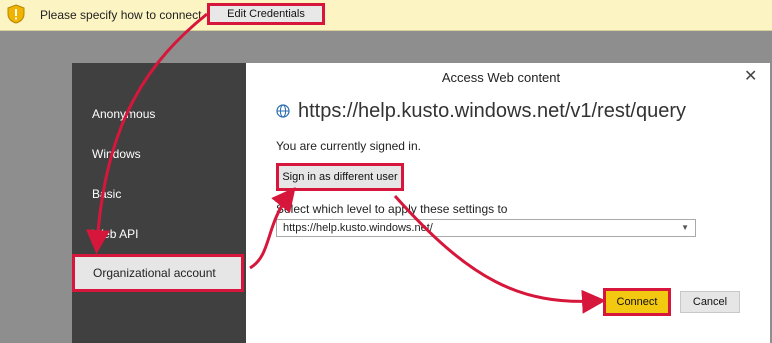 This screenshot has width=772, height=343. What do you see at coordinates (116, 154) in the screenshot?
I see `auth-windows: Windows` at bounding box center [116, 154].